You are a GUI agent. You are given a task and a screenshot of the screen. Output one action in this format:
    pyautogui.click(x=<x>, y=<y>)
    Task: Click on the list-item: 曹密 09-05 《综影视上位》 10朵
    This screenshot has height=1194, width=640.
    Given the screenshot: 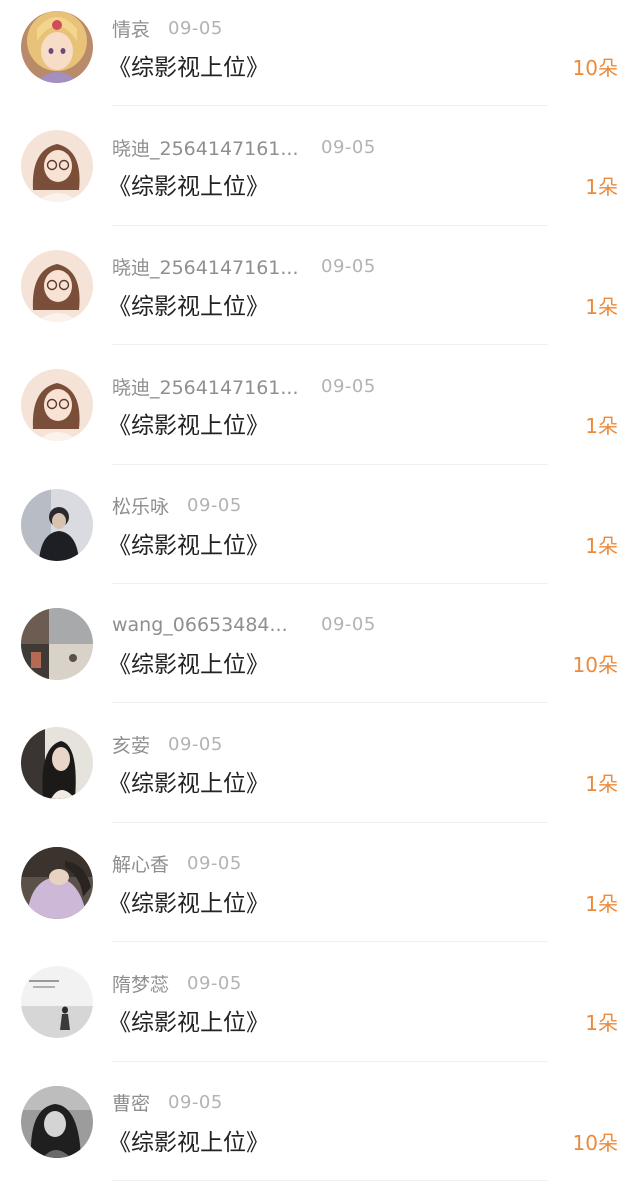 What is the action you would take?
    pyautogui.click(x=320, y=1134)
    